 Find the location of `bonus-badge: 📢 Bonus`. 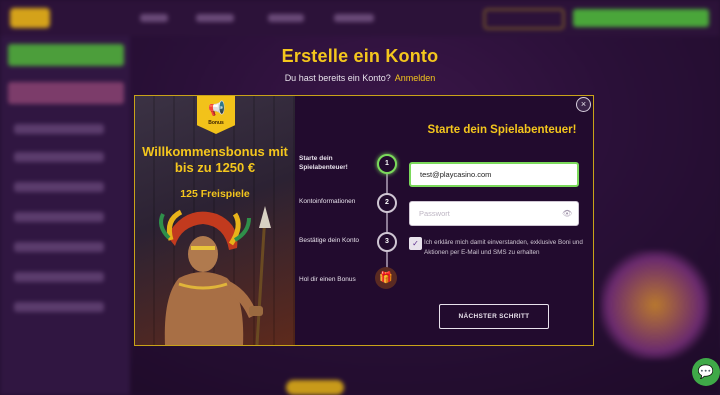

bonus-badge: 📢 Bonus is located at coordinates (216, 115).